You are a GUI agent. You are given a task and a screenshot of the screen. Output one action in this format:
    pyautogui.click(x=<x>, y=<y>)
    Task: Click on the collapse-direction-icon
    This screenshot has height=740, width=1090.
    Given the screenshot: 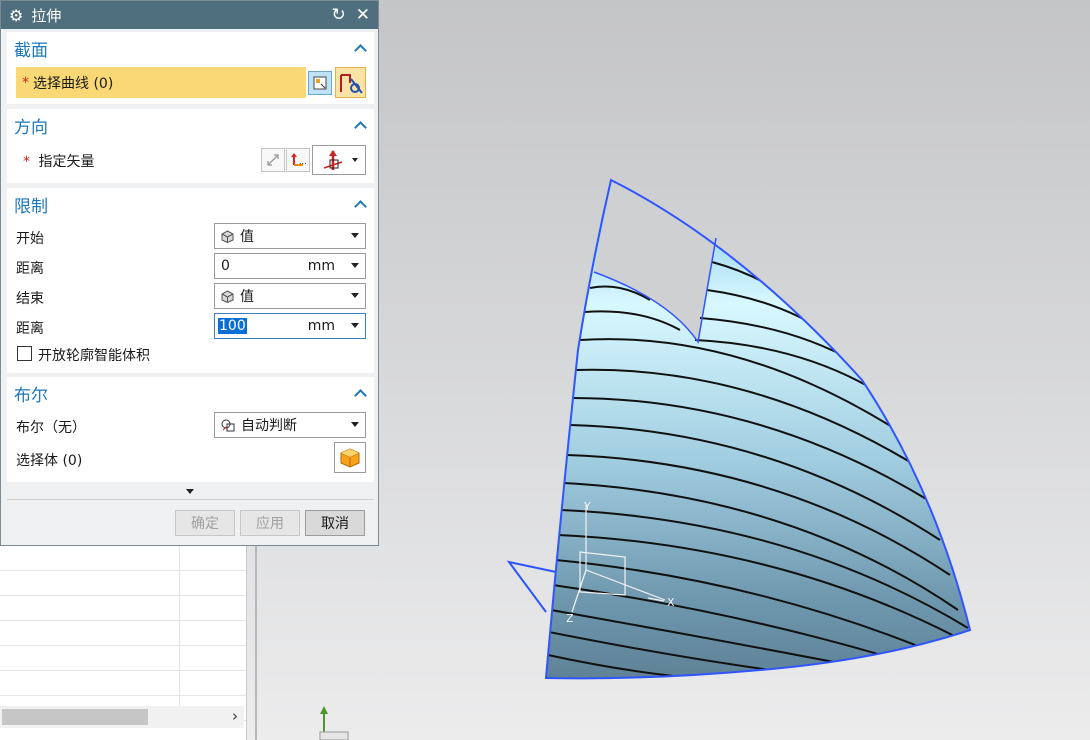 What is the action you would take?
    pyautogui.click(x=361, y=125)
    